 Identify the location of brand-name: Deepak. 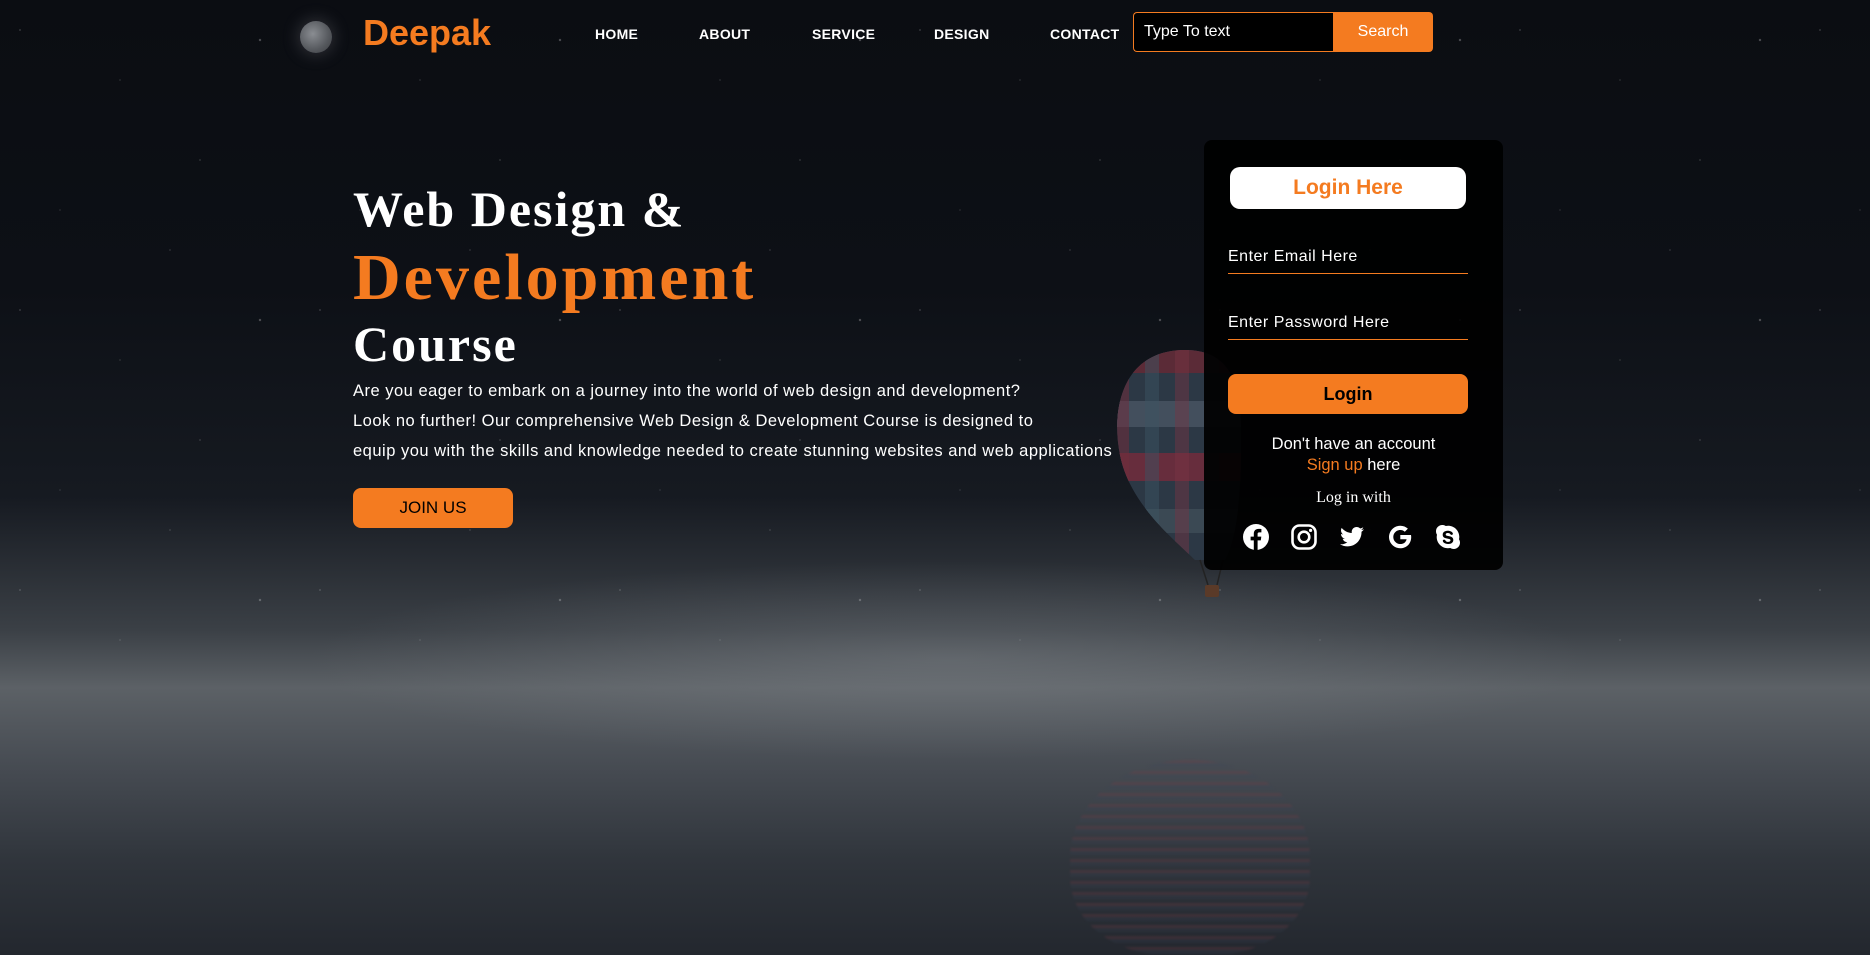
(427, 32).